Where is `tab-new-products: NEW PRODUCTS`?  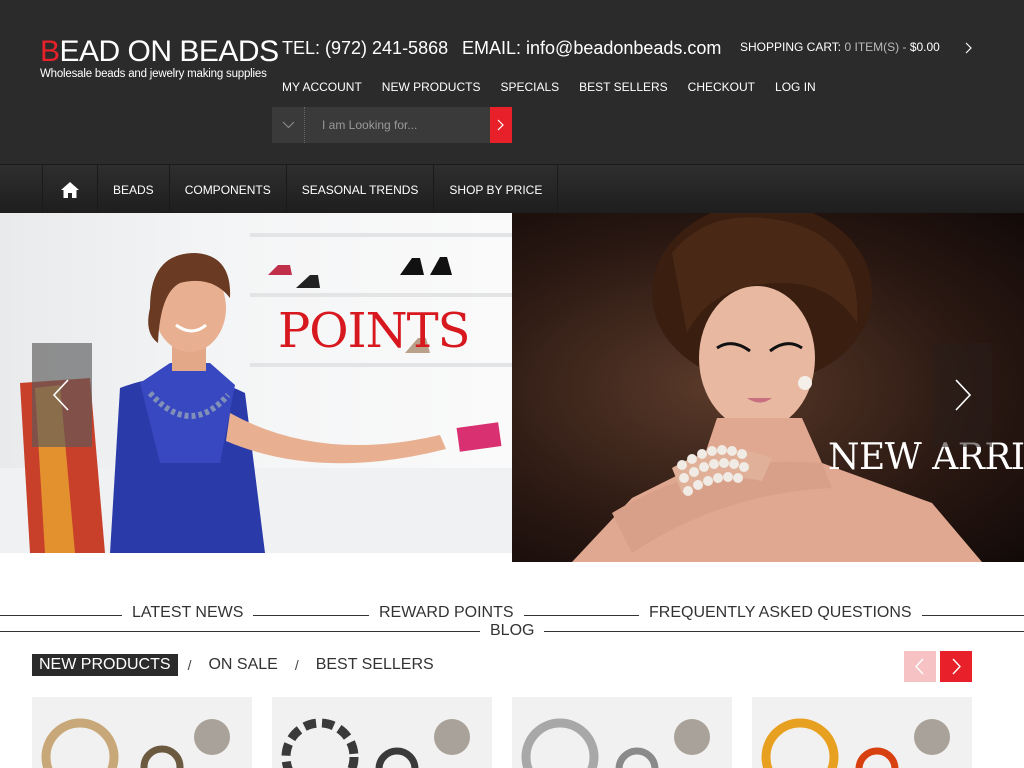 tab-new-products: NEW PRODUCTS is located at coordinates (105, 665).